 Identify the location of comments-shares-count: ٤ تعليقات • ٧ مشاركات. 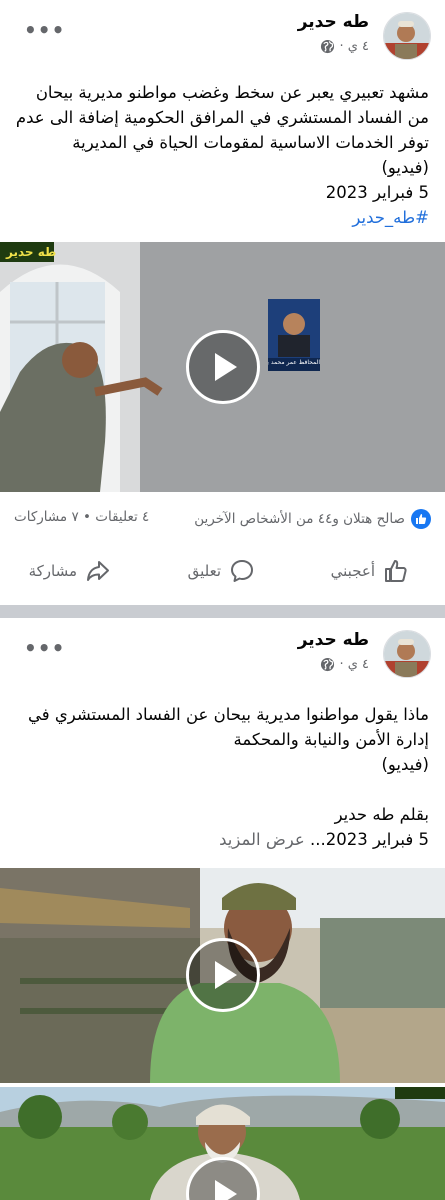
(81, 517).